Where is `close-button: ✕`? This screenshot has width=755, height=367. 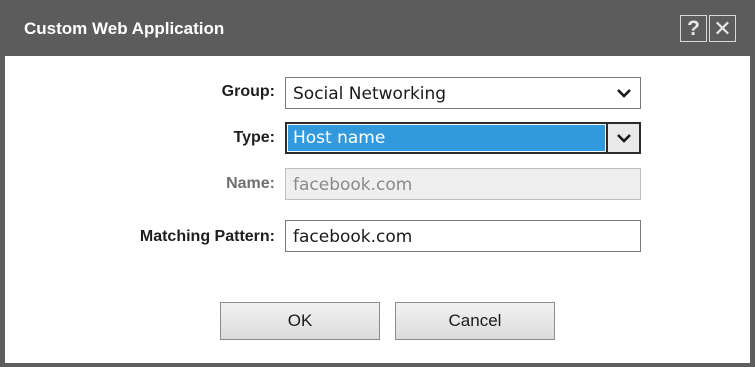
close-button: ✕ is located at coordinates (722, 28).